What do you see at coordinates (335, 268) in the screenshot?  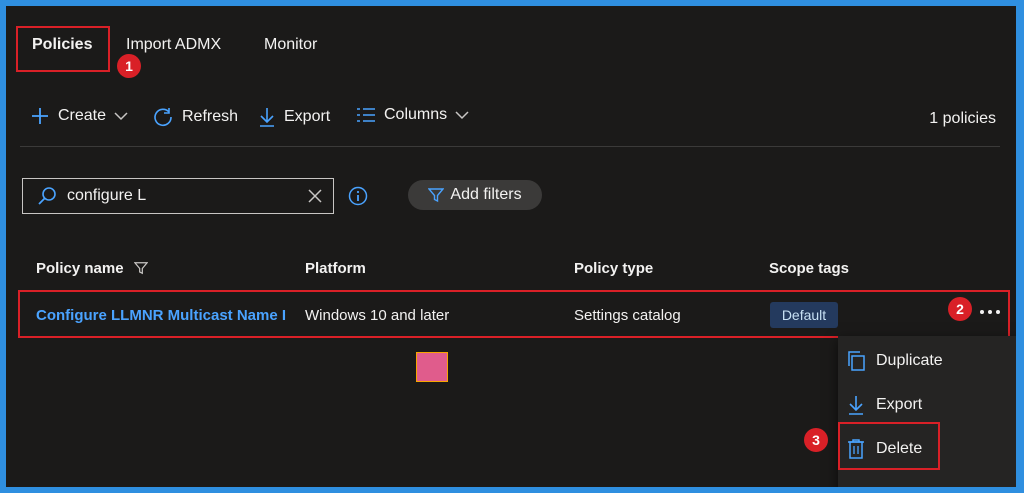 I see `column-header-platform: Platform` at bounding box center [335, 268].